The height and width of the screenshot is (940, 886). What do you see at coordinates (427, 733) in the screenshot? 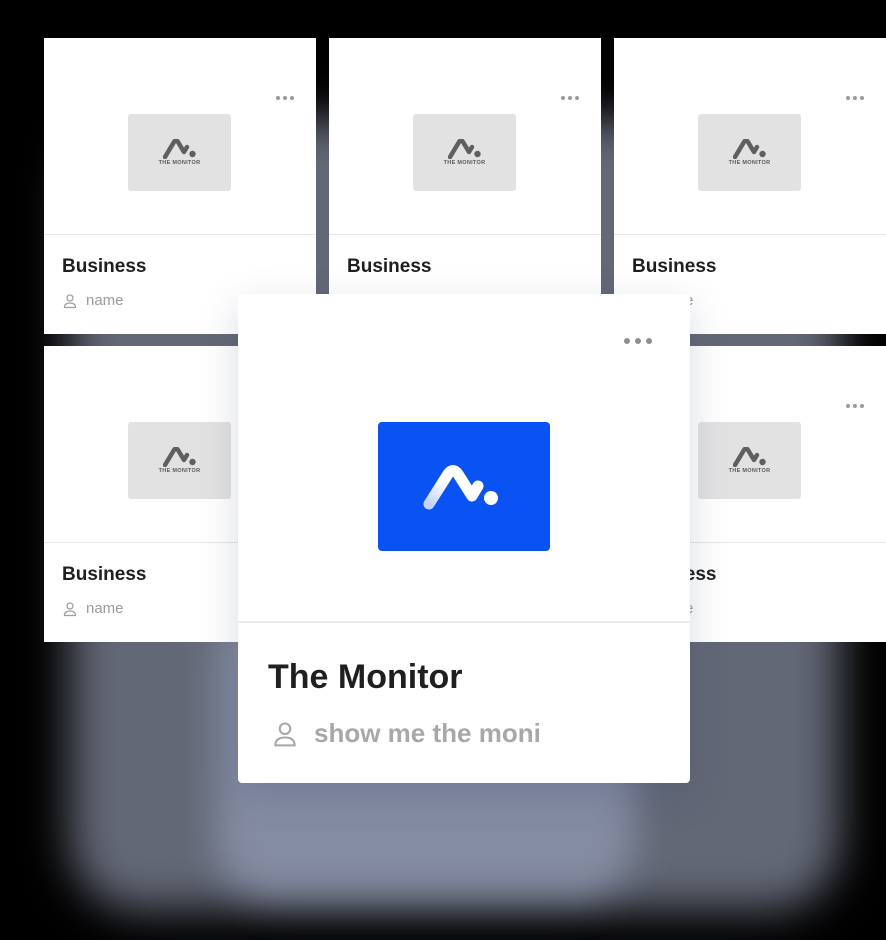
I see `owner-name: show me the moni` at bounding box center [427, 733].